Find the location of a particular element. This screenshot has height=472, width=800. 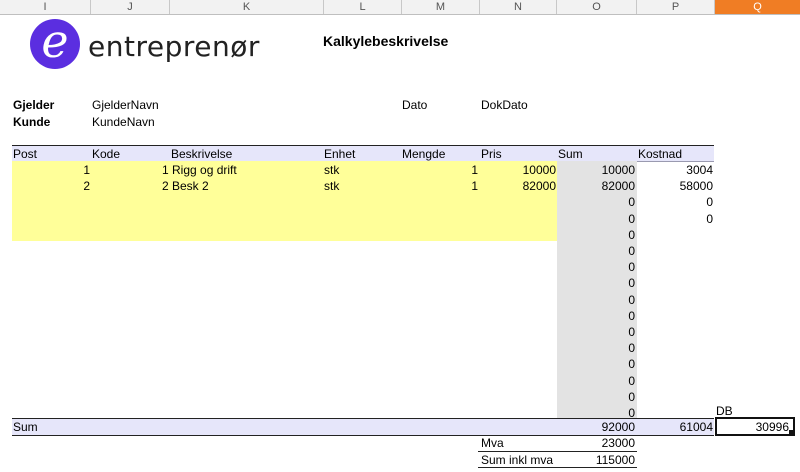

cell-beskrivelse: 2 Besk 2 is located at coordinates (185, 186).